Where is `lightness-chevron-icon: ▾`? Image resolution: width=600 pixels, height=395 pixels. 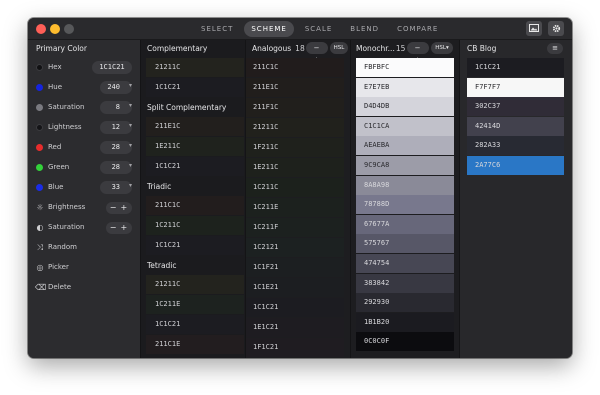 lightness-chevron-icon: ▾ is located at coordinates (130, 125).